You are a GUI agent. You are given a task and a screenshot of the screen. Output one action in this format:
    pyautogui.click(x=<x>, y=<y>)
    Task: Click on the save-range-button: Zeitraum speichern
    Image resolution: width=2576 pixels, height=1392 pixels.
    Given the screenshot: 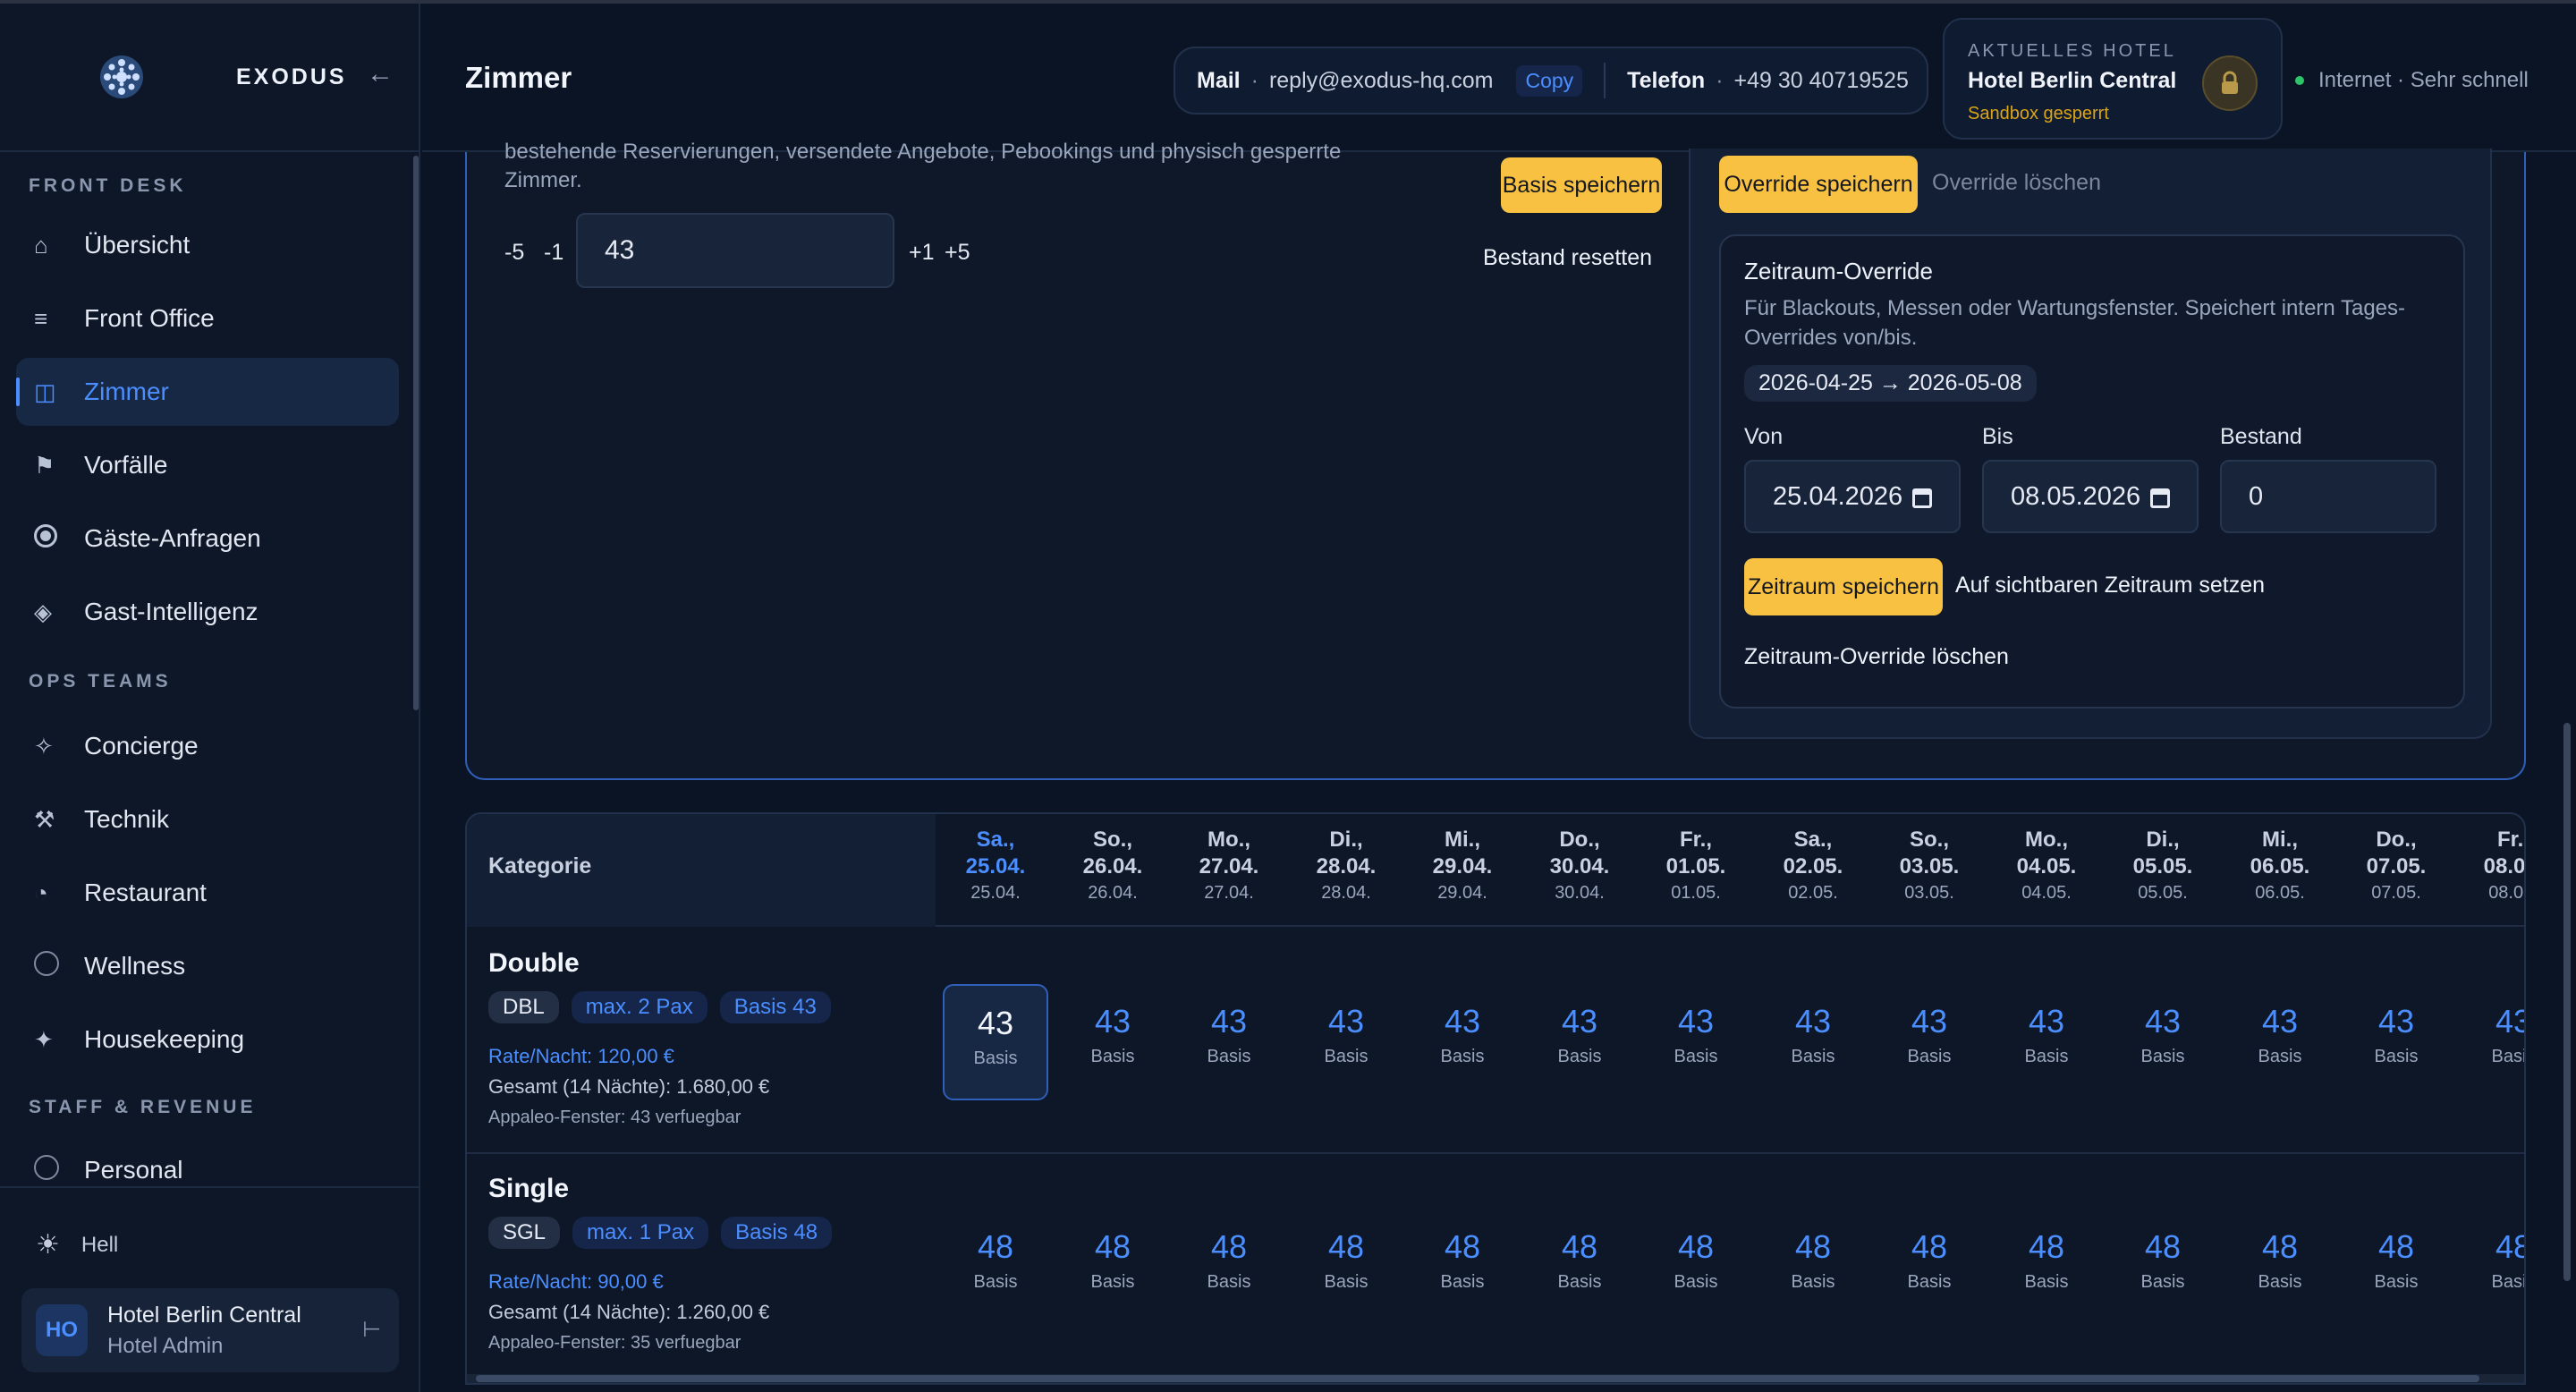 What is the action you would take?
    pyautogui.click(x=1843, y=586)
    